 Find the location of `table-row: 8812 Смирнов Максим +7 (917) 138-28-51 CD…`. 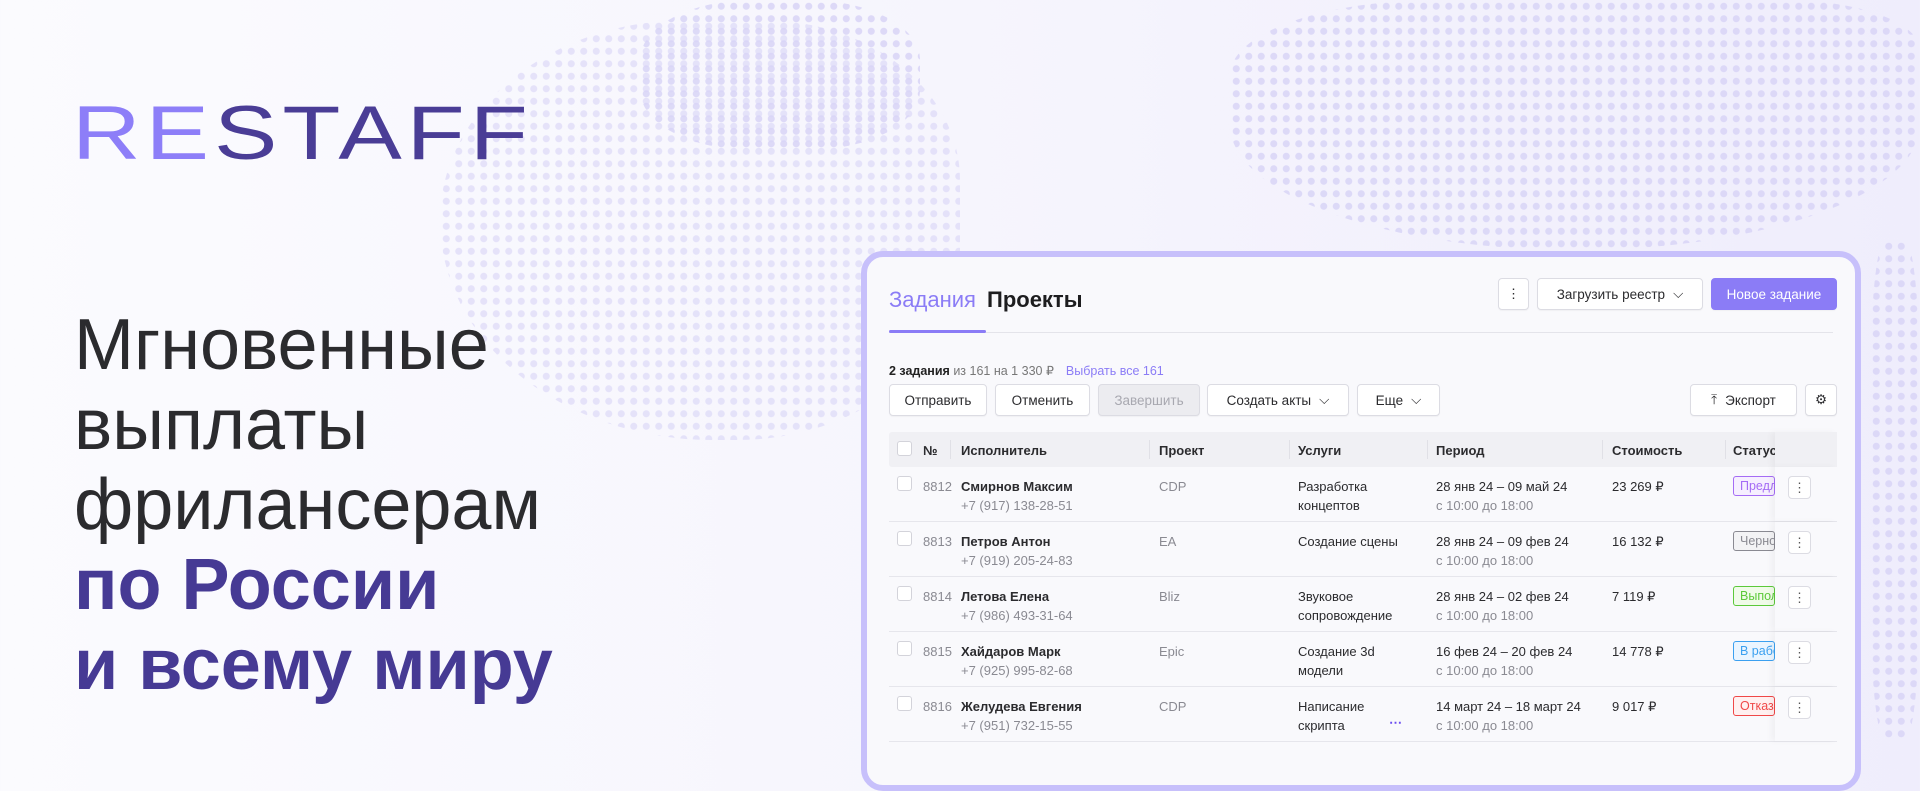

table-row: 8812 Смирнов Максим +7 (917) 138-28-51 CD… is located at coordinates (1363, 494).